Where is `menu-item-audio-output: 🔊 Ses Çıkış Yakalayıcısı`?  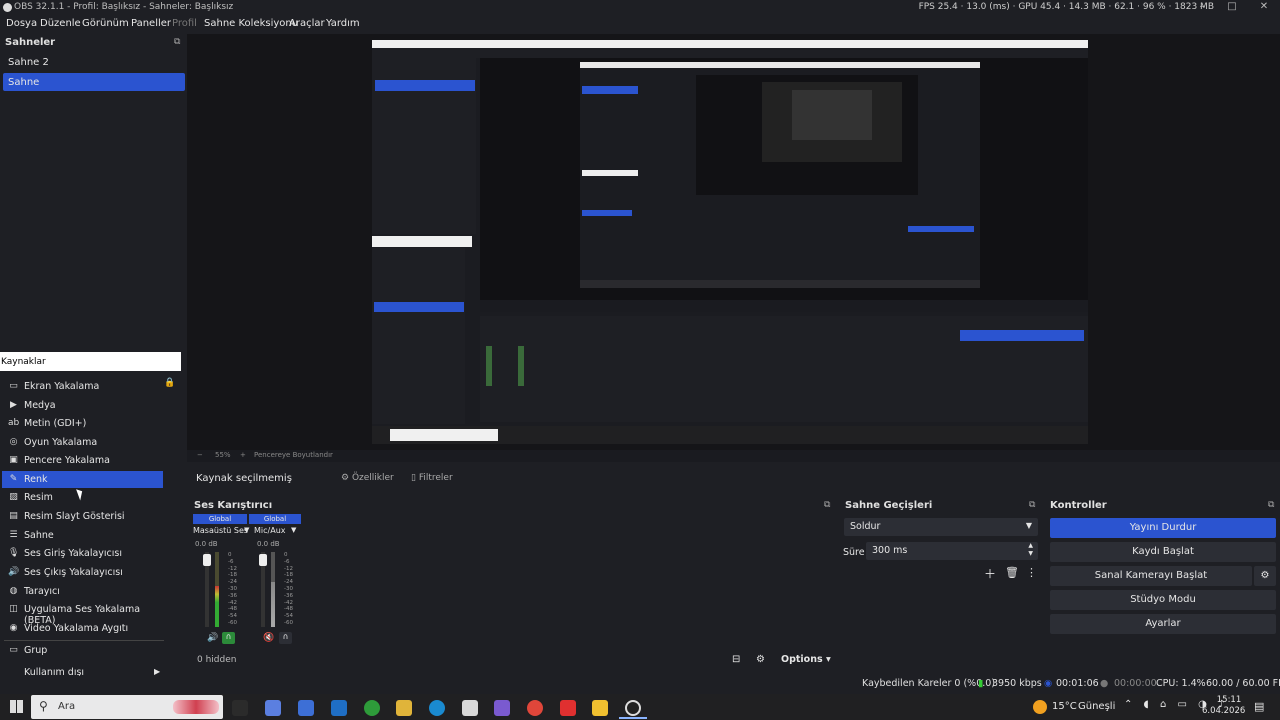 menu-item-audio-output: 🔊 Ses Çıkış Yakalayıcısı is located at coordinates (82, 572).